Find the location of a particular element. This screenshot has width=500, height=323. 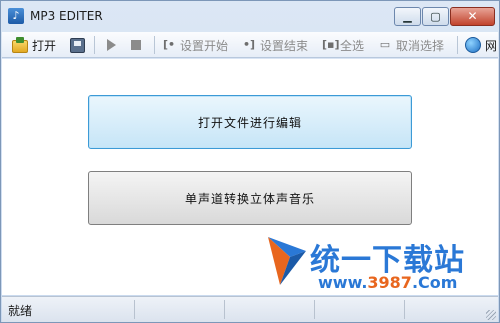

toolbar: 打开 [• 设置开始 •] 设置结束 [▪] 全选 ▭ 取消选择 网 is located at coordinates (250, 45).